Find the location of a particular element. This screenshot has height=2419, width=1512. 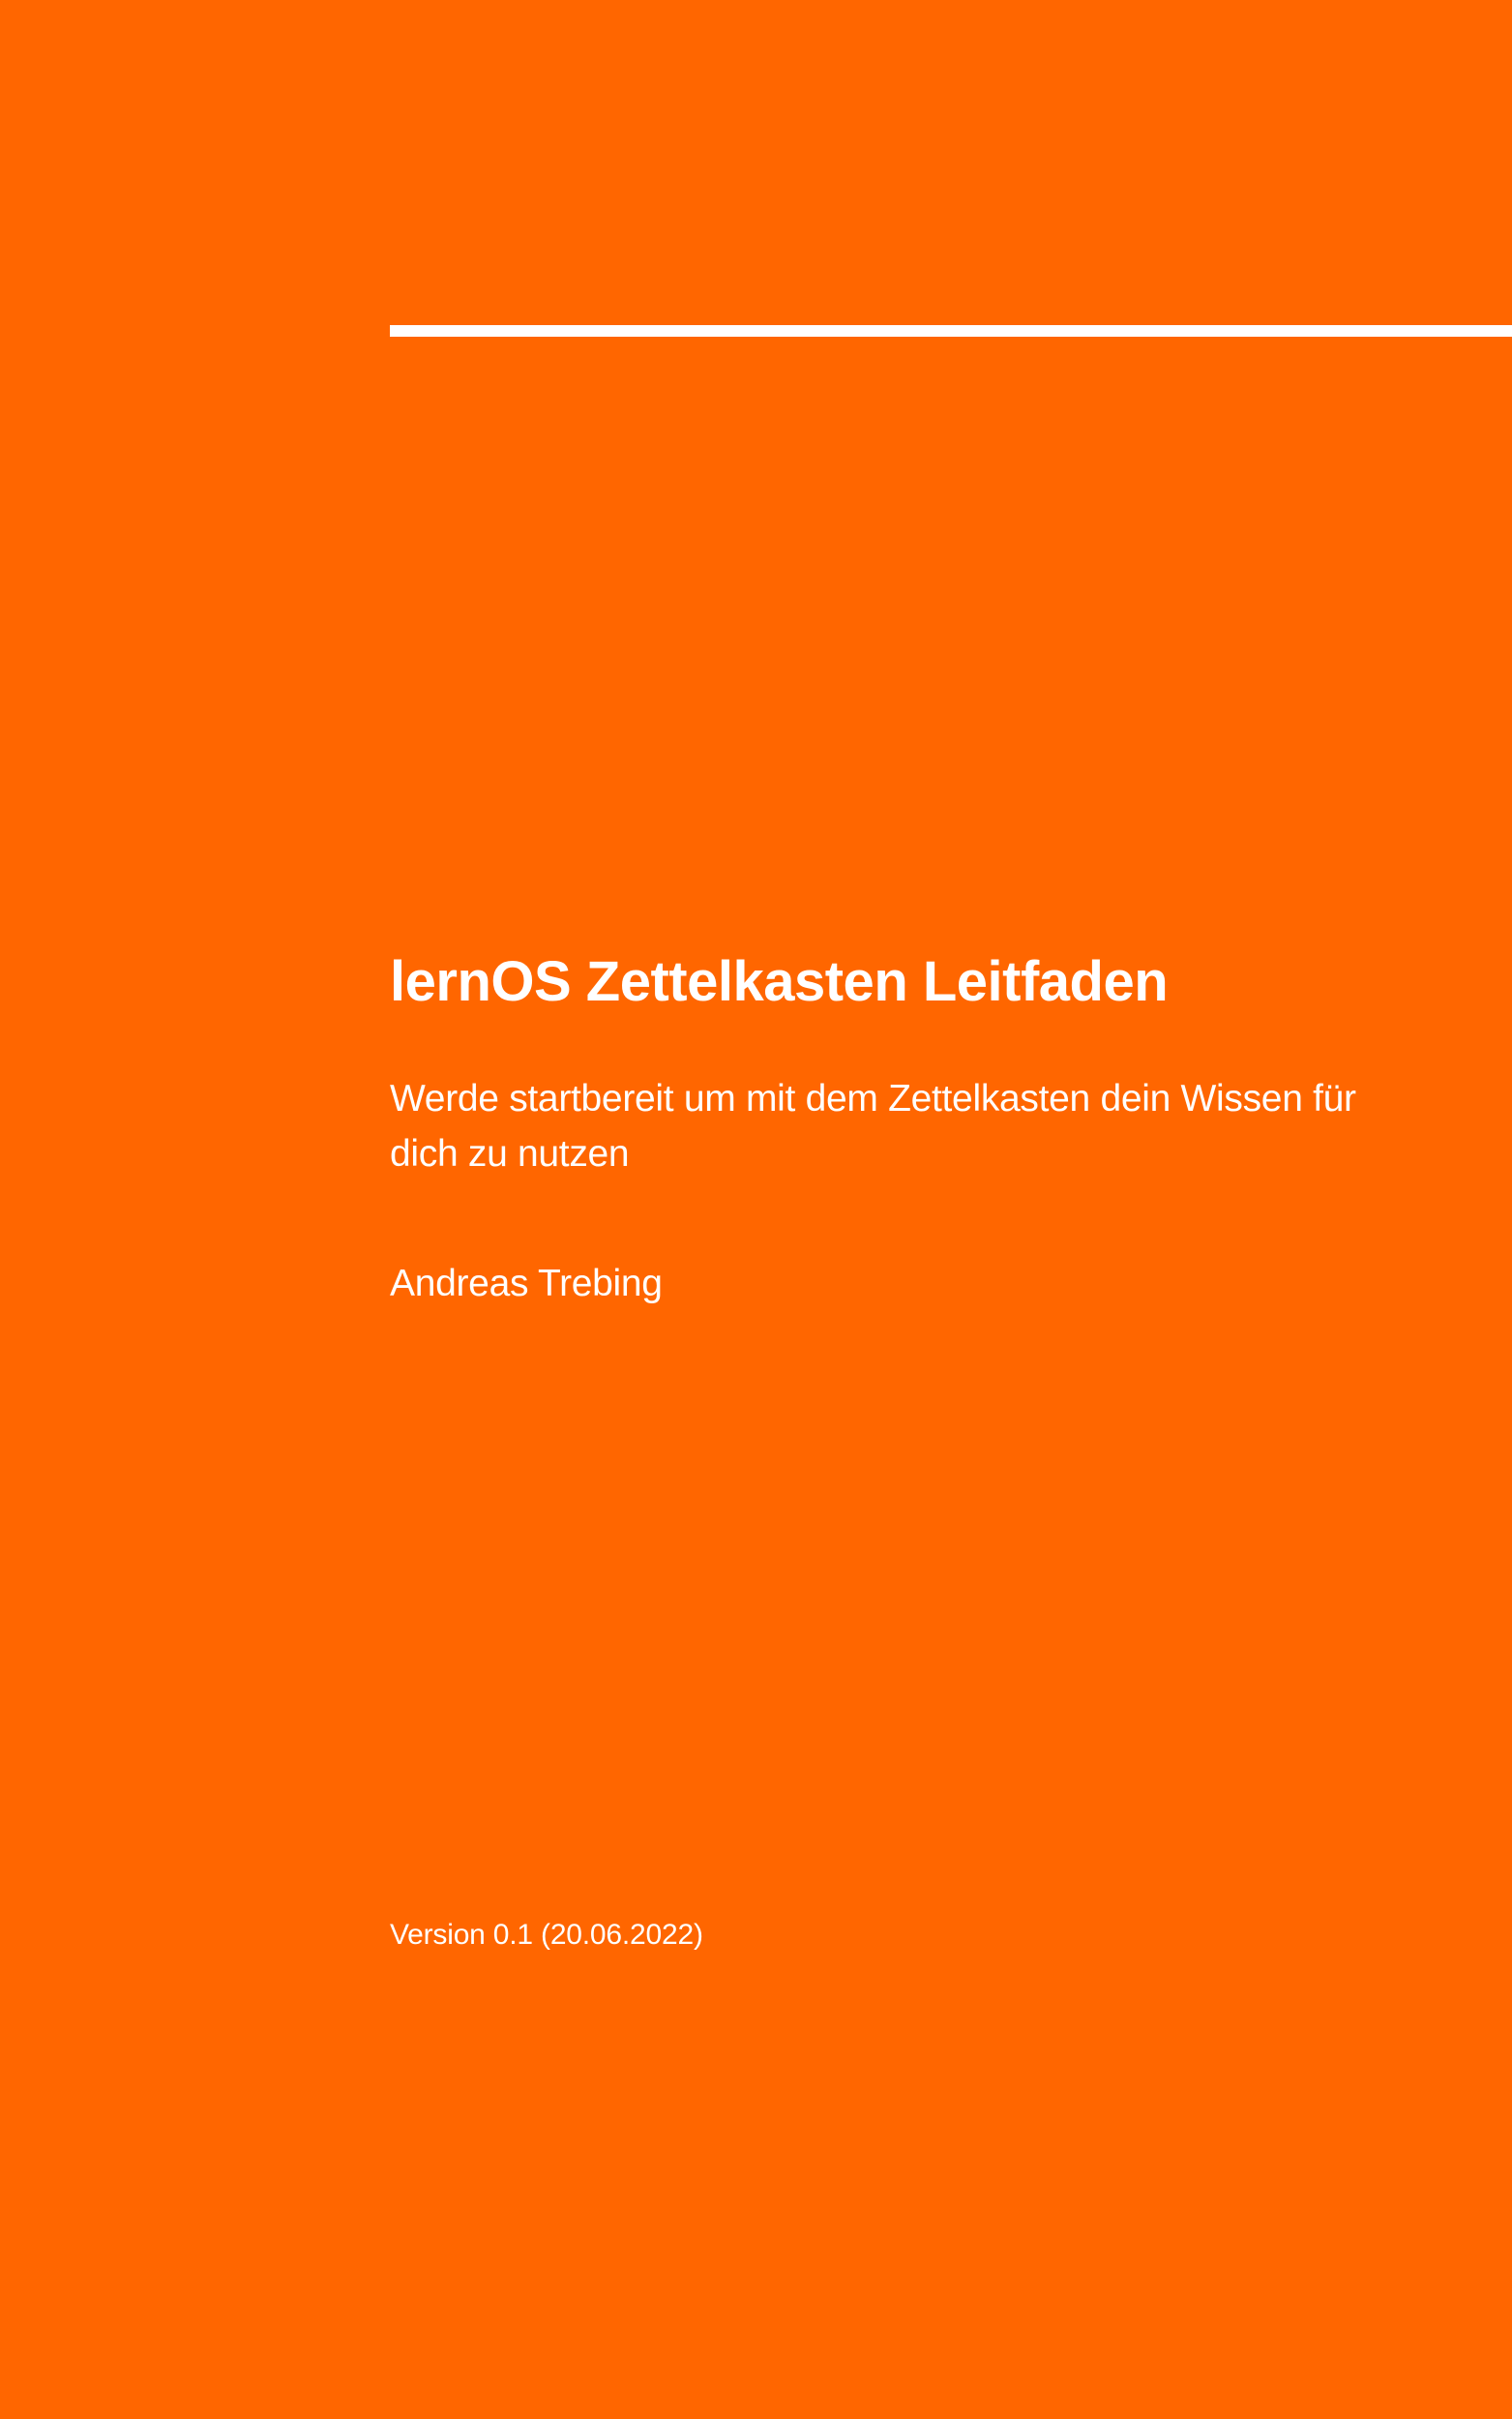

top-rule is located at coordinates (951, 331).